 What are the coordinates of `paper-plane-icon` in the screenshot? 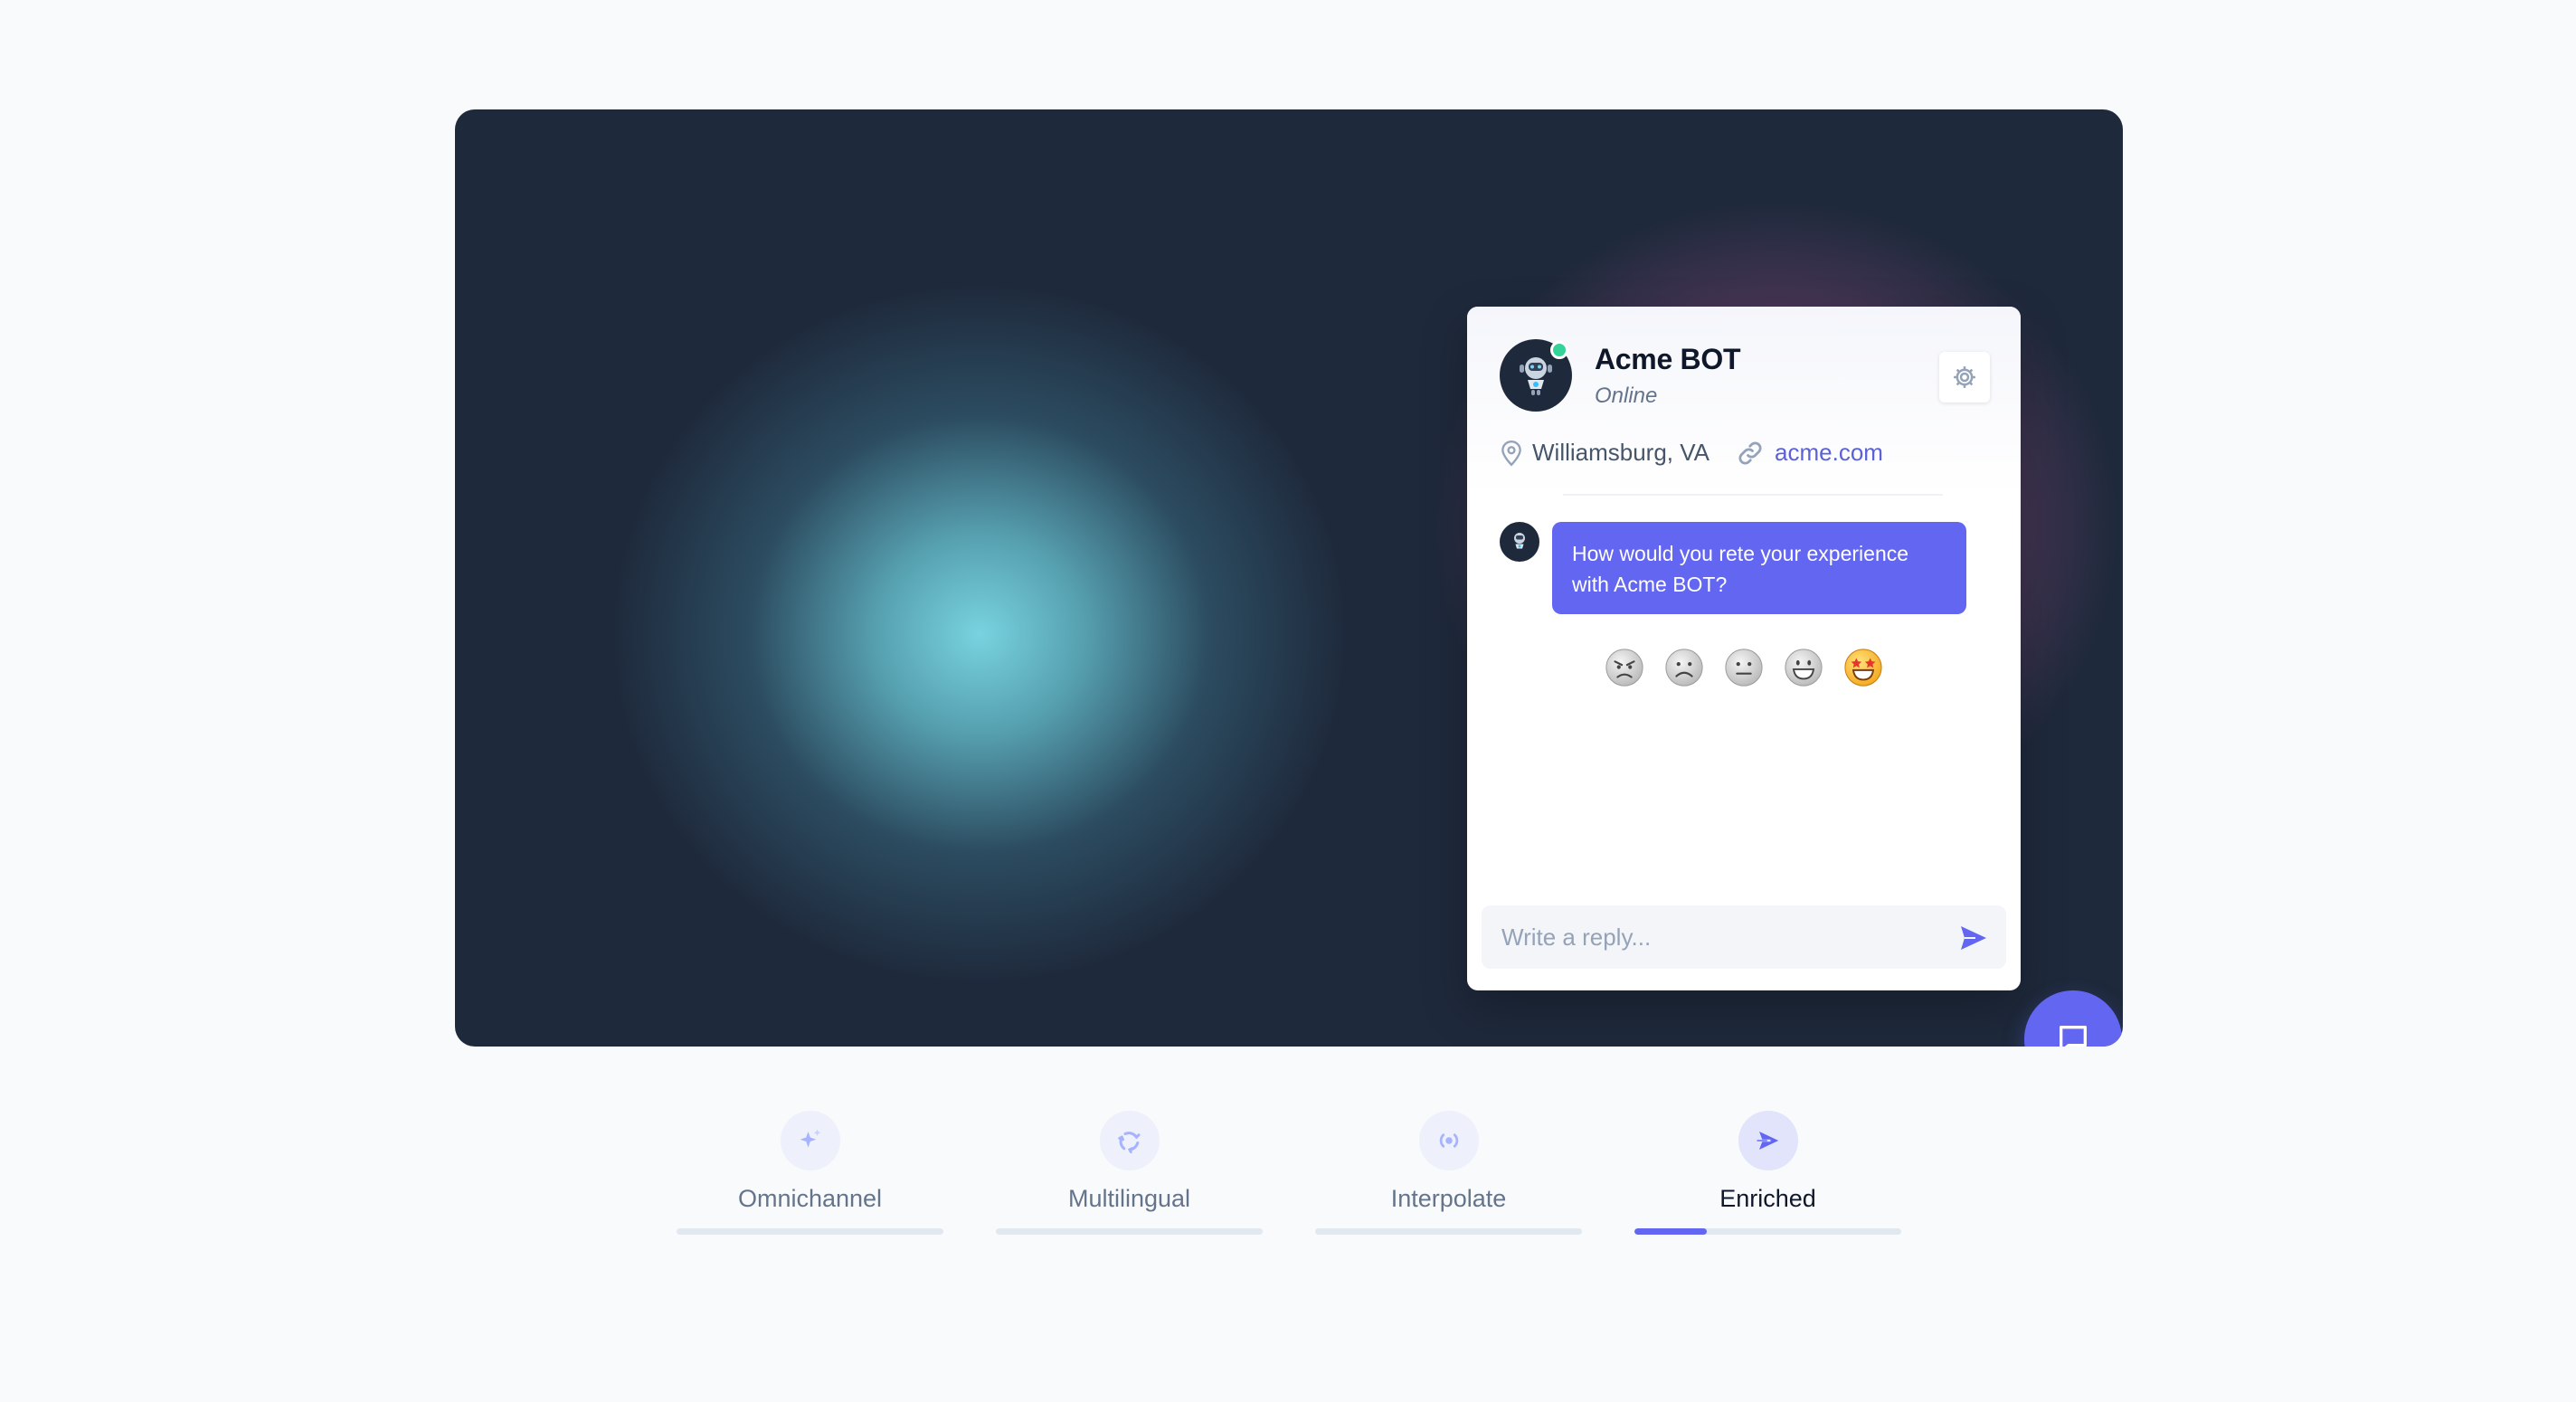 It's located at (1768, 1140).